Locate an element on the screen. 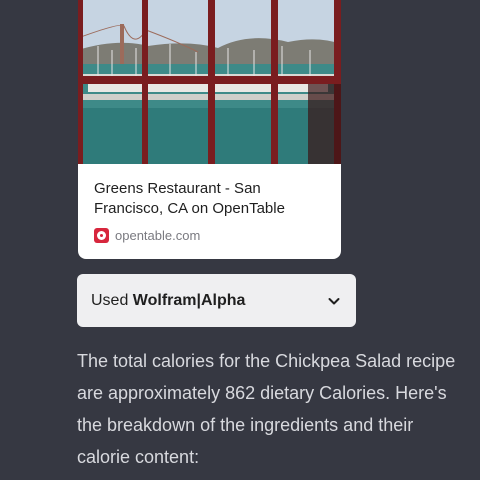 Image resolution: width=480 pixels, height=480 pixels. card-source: opentable.com is located at coordinates (147, 235).